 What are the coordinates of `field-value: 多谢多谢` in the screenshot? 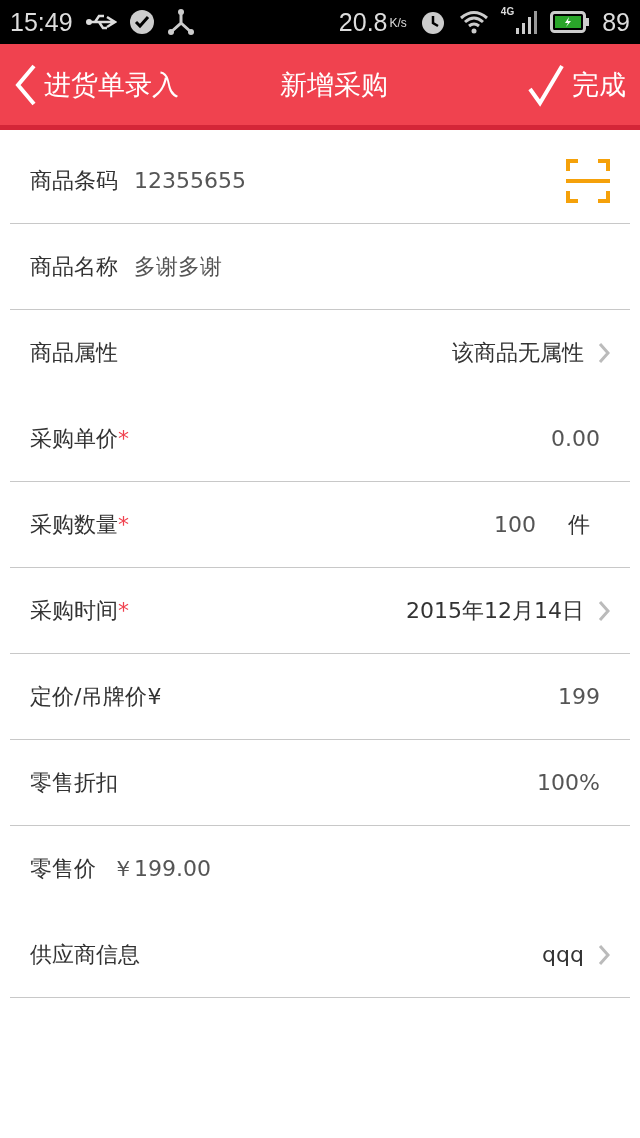 It's located at (178, 266).